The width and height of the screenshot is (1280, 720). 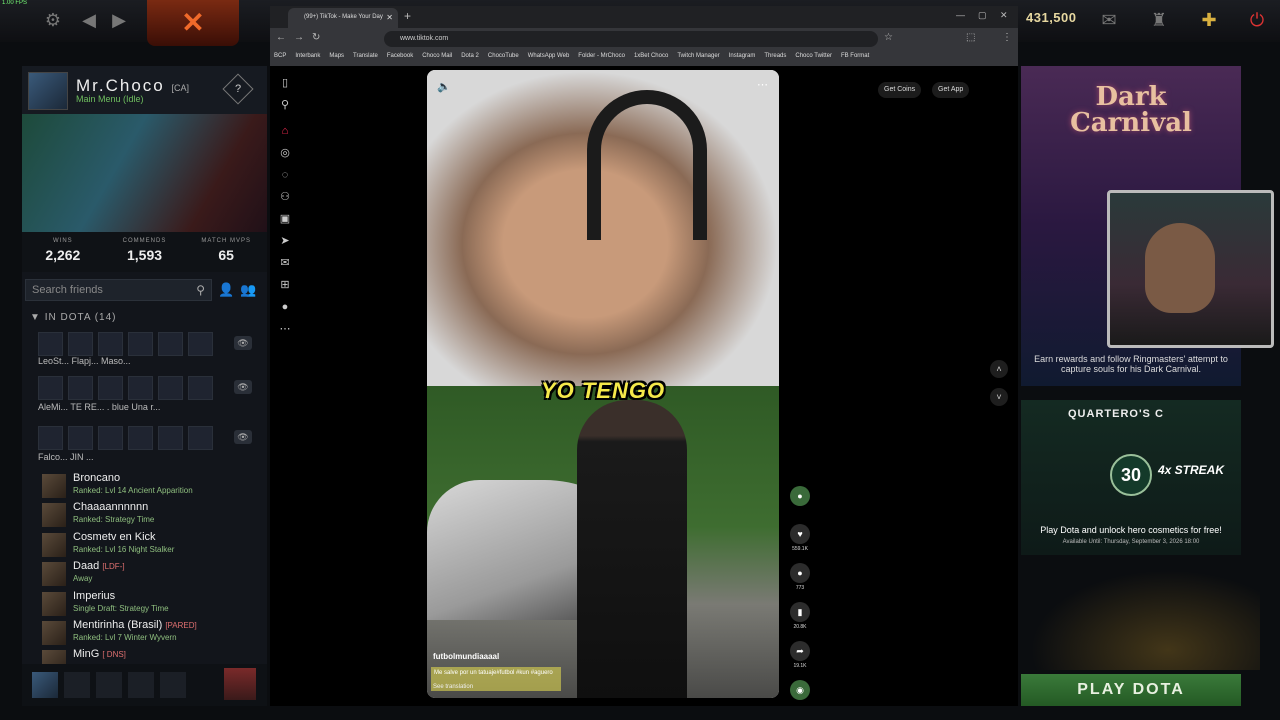 What do you see at coordinates (960, 15) in the screenshot?
I see `minimize-icon: —` at bounding box center [960, 15].